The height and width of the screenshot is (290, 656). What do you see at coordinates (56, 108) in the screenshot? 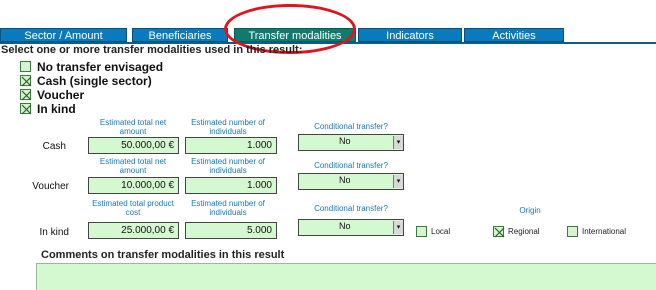
I see `modality-label: In kind` at bounding box center [56, 108].